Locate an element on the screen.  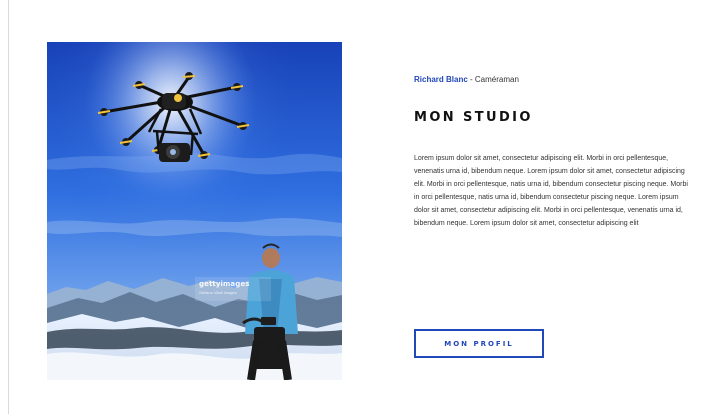
author-role: Caméraman is located at coordinates (496, 79).